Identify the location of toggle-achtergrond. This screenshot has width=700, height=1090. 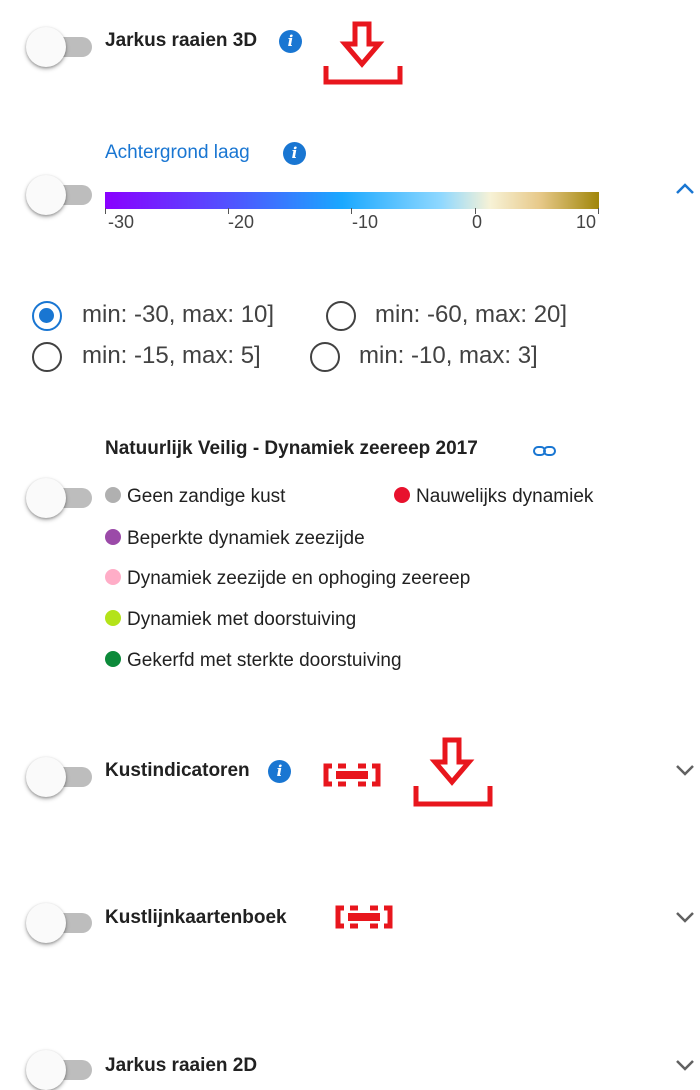
(60, 195).